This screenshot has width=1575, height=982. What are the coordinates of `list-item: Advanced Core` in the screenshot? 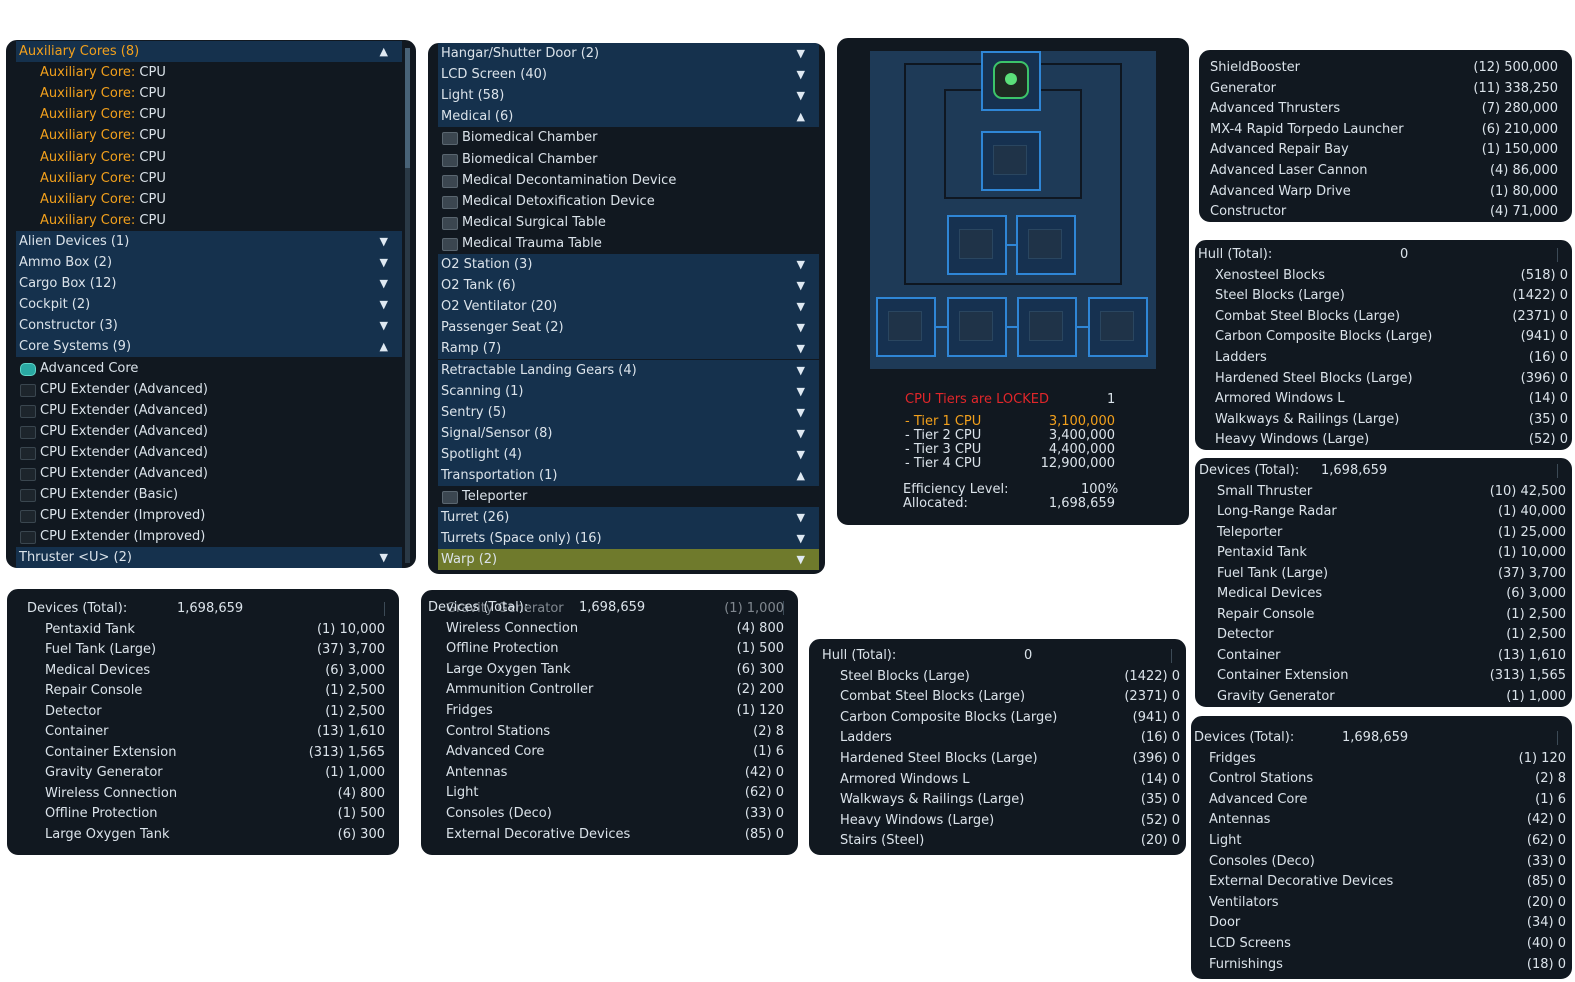 It's located at (209, 368).